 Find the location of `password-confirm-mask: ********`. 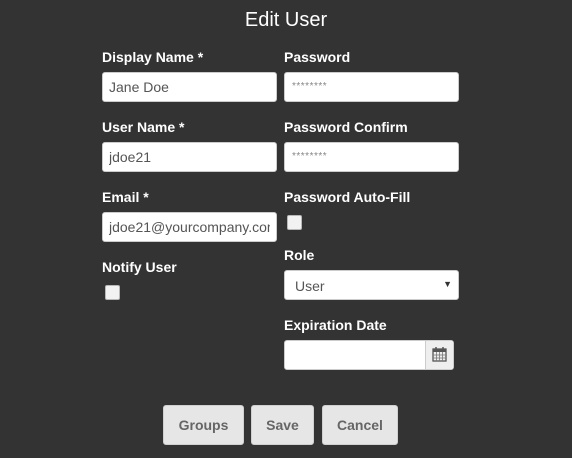

password-confirm-mask: ******** is located at coordinates (310, 156).